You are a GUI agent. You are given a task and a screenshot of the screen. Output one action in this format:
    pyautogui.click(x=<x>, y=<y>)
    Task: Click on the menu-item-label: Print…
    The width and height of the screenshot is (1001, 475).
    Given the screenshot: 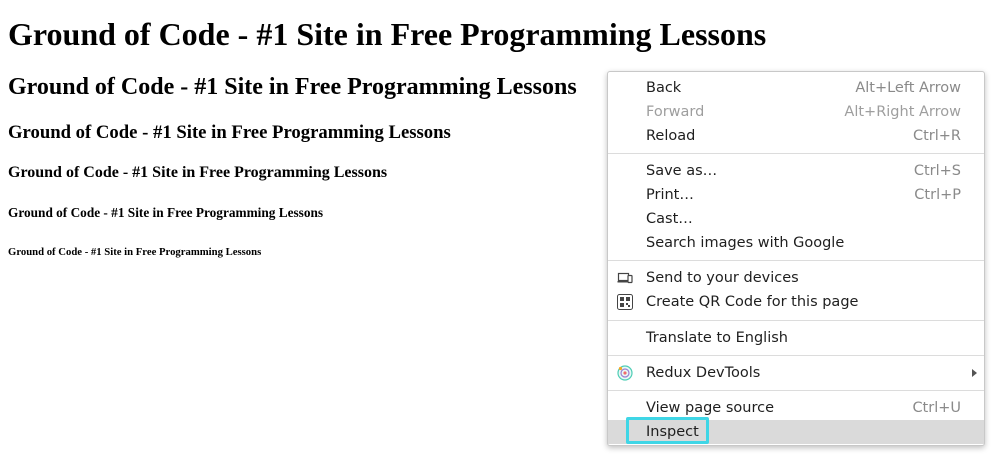 What is the action you would take?
    pyautogui.click(x=670, y=195)
    